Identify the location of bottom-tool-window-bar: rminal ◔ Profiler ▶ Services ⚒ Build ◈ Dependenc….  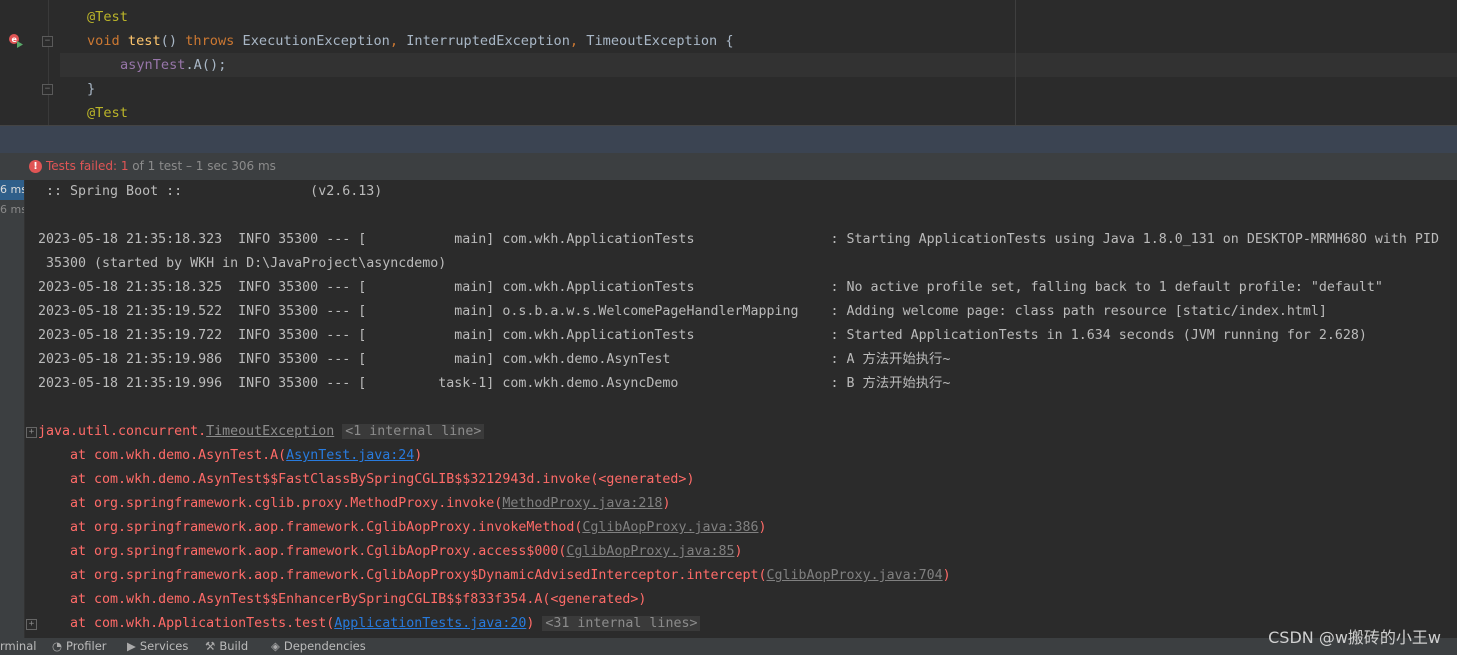
(728, 646).